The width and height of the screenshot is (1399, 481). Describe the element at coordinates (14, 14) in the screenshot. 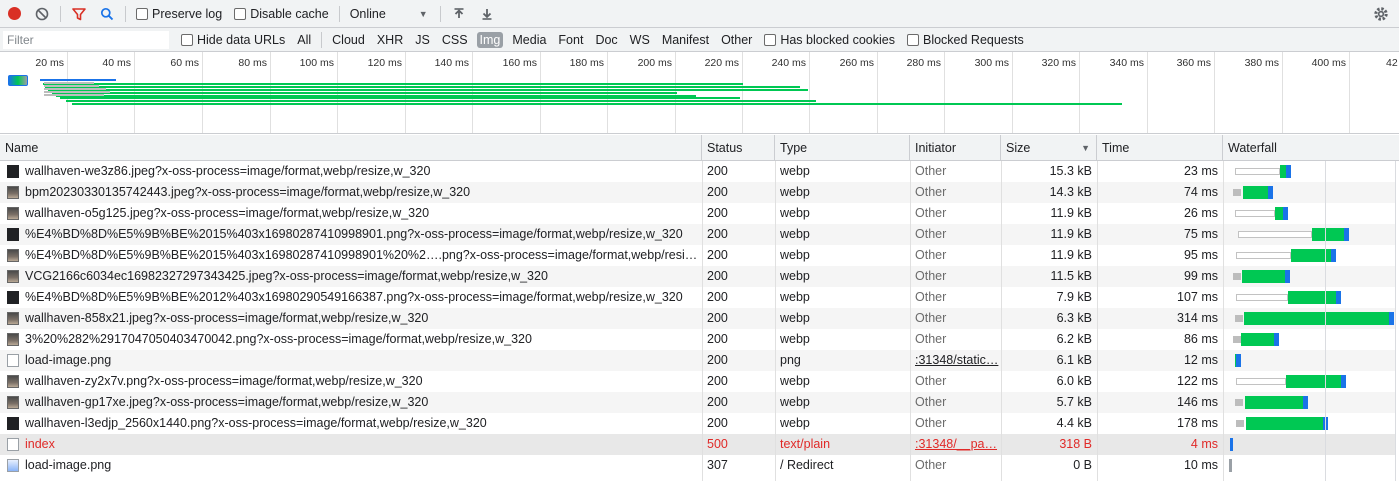

I see `record-button` at that location.